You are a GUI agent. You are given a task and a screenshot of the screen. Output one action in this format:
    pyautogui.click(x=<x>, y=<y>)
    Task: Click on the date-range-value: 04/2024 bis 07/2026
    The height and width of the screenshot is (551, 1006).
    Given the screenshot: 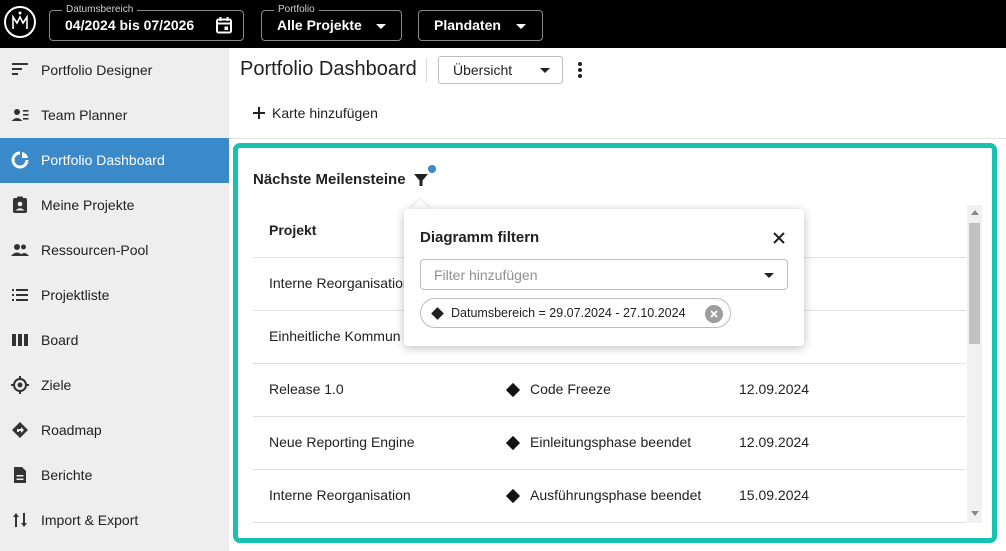 What is the action you would take?
    pyautogui.click(x=130, y=25)
    